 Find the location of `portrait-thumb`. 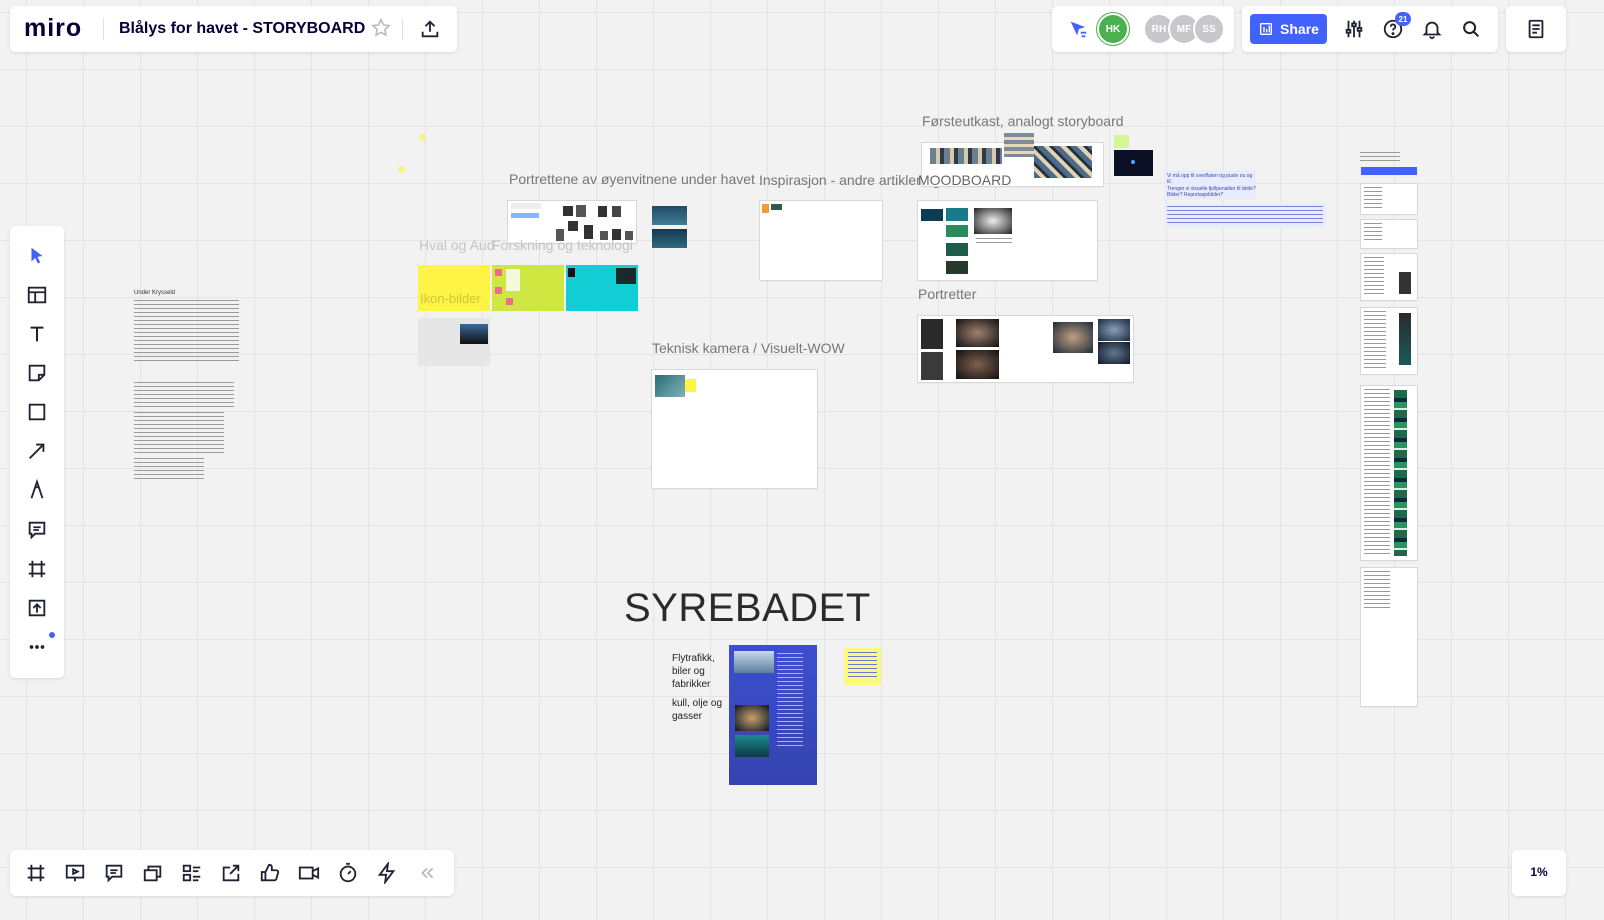

portrait-thumb is located at coordinates (581, 211).